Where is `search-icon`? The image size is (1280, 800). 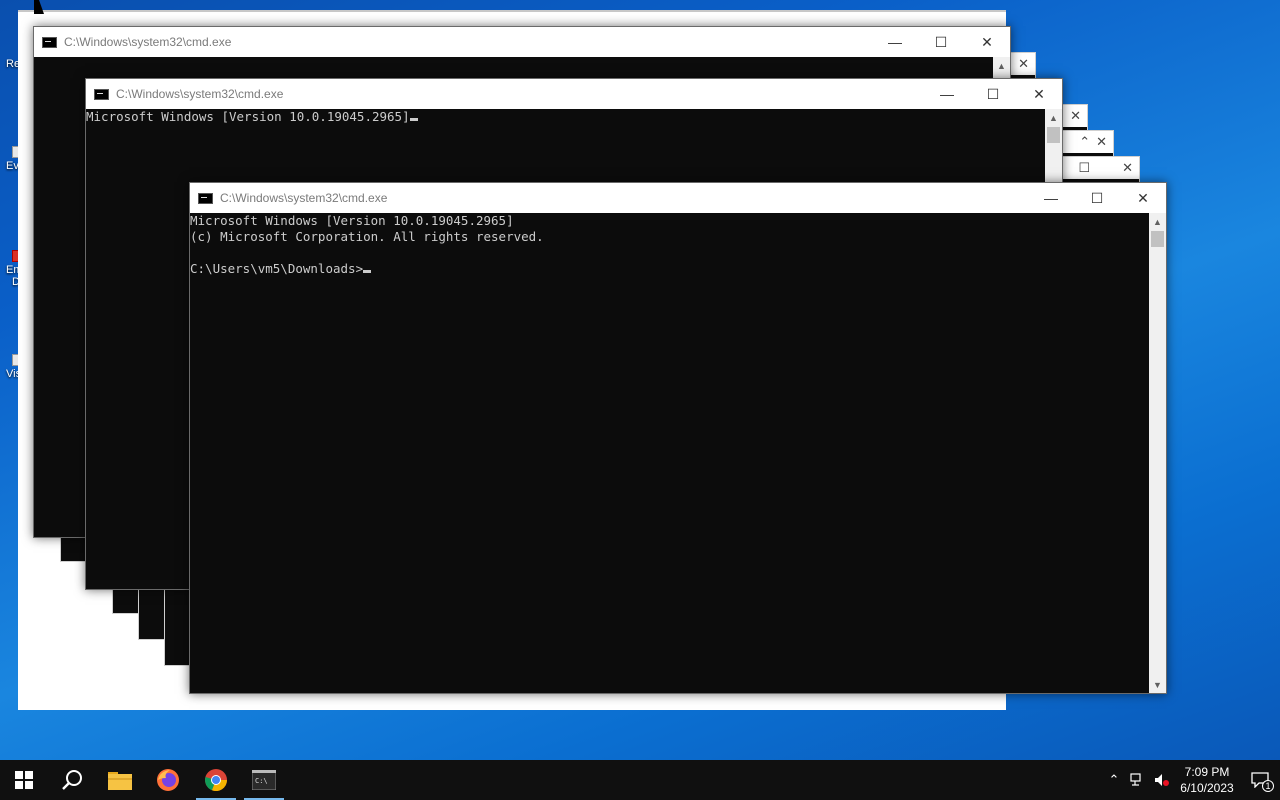
search-icon is located at coordinates (72, 780).